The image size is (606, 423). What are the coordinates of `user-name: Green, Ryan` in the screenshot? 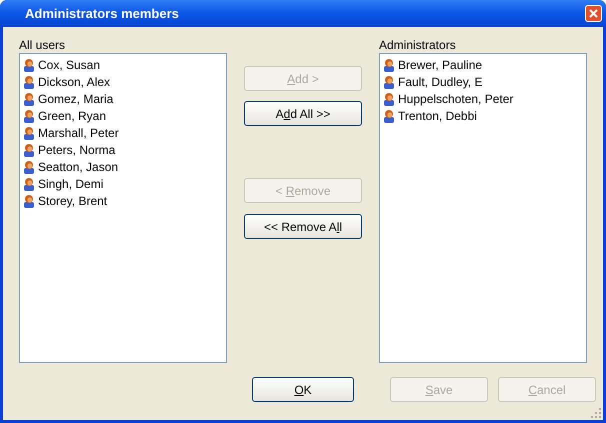 It's located at (72, 115).